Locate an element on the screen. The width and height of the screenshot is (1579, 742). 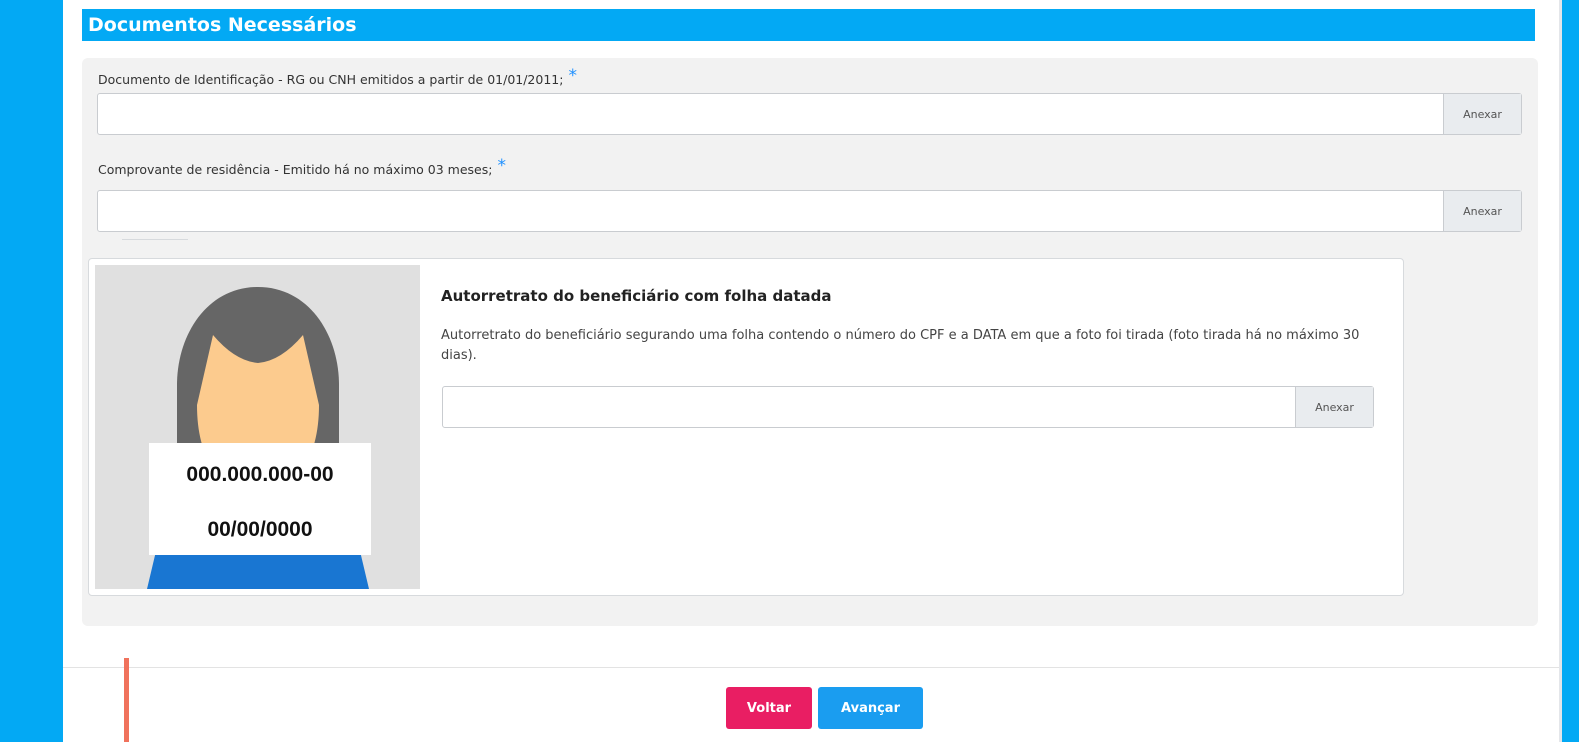
sample-date-text: 00/00/0000 is located at coordinates (259, 529).